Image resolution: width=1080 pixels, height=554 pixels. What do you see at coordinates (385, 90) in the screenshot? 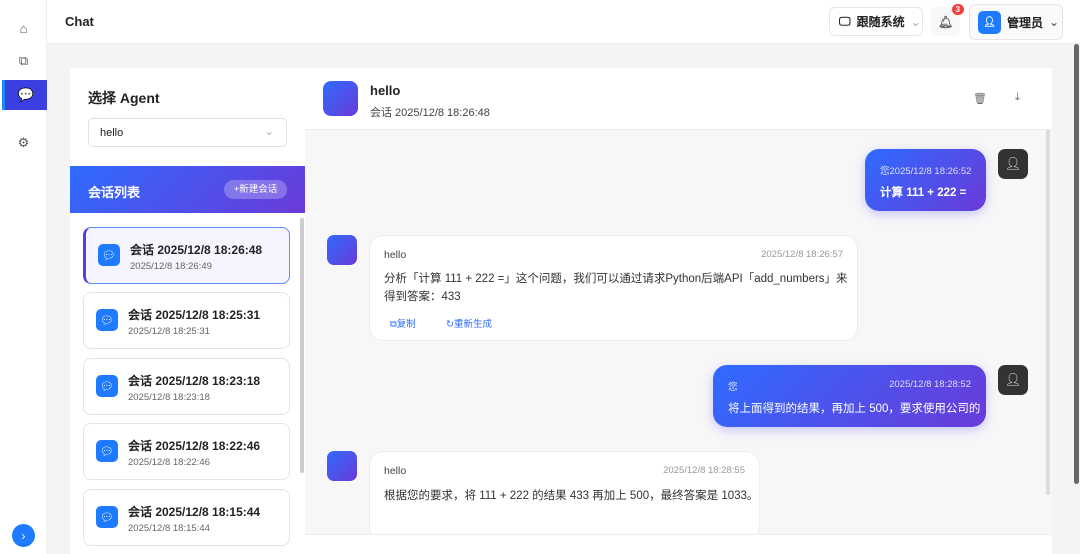
I see `chat-title: hello` at bounding box center [385, 90].